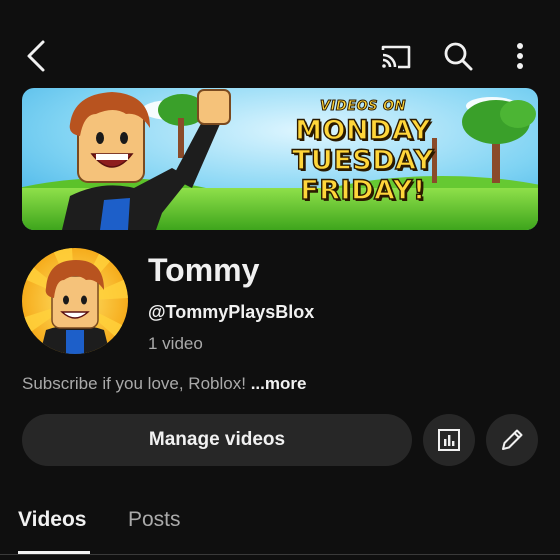 The image size is (560, 560). I want to click on channel-name: Tommy, so click(204, 270).